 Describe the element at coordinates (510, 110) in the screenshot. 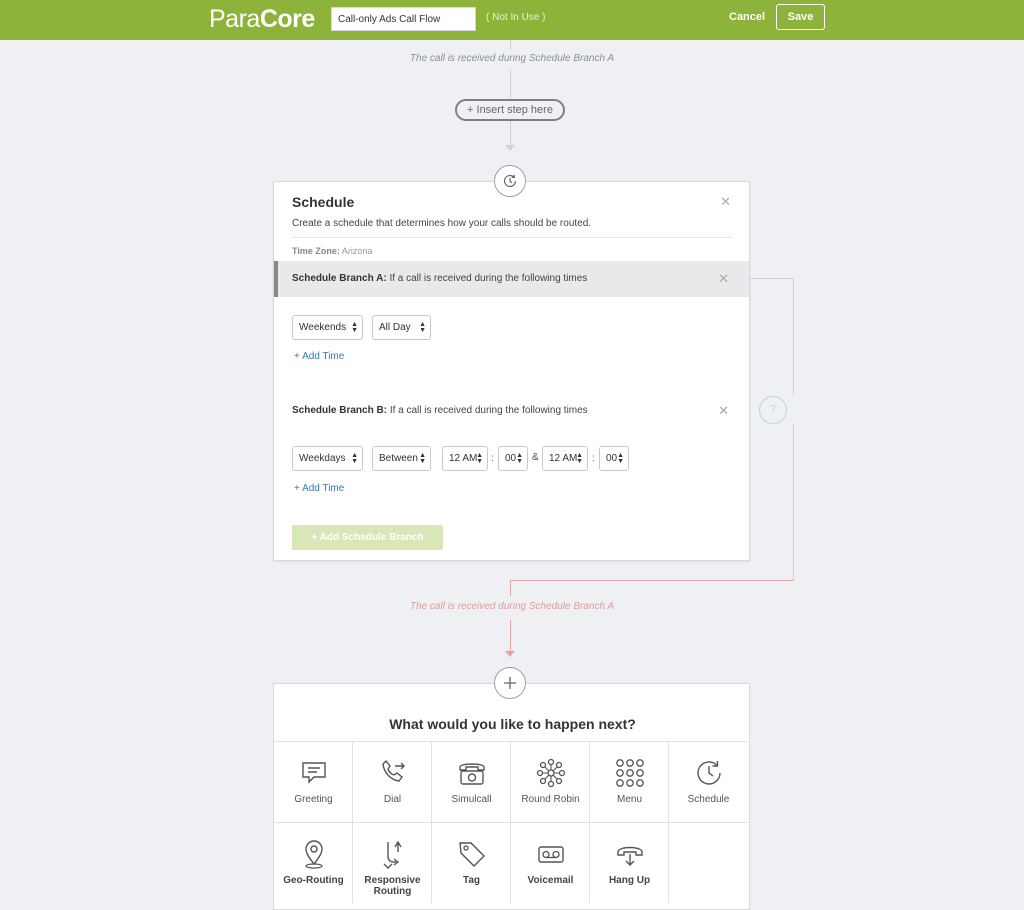

I see `insert-step-button: + Insert step here` at that location.